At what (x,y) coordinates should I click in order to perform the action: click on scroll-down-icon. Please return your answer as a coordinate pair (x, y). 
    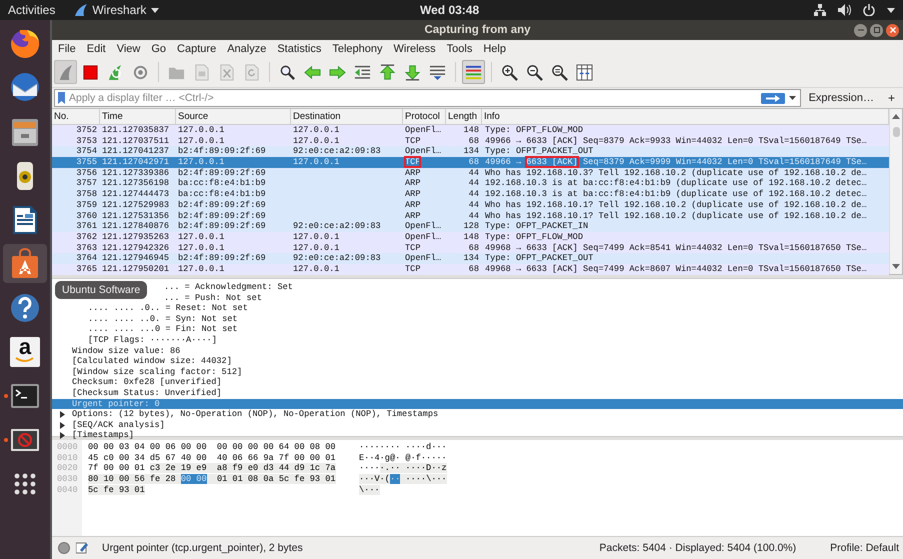
    Looking at the image, I should click on (896, 266).